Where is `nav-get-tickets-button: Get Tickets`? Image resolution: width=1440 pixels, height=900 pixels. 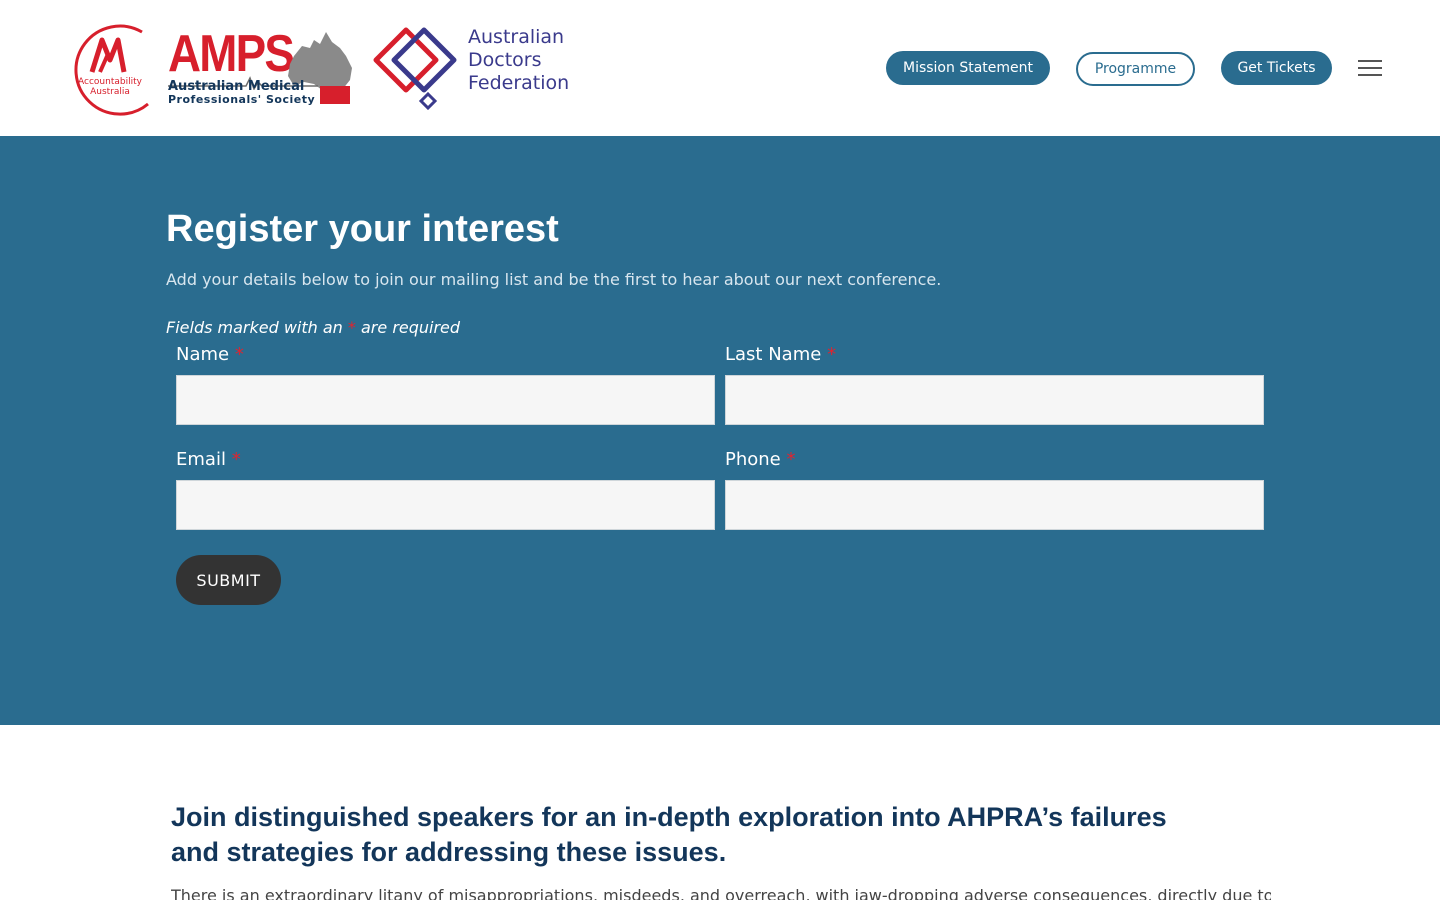 nav-get-tickets-button: Get Tickets is located at coordinates (1276, 68).